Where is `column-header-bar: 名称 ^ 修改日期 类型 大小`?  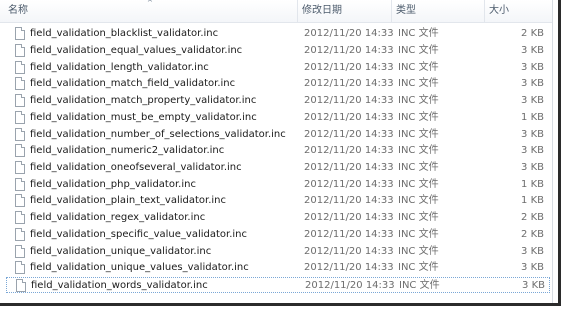
column-header-bar: 名称 ^ 修改日期 类型 大小 is located at coordinates (276, 11).